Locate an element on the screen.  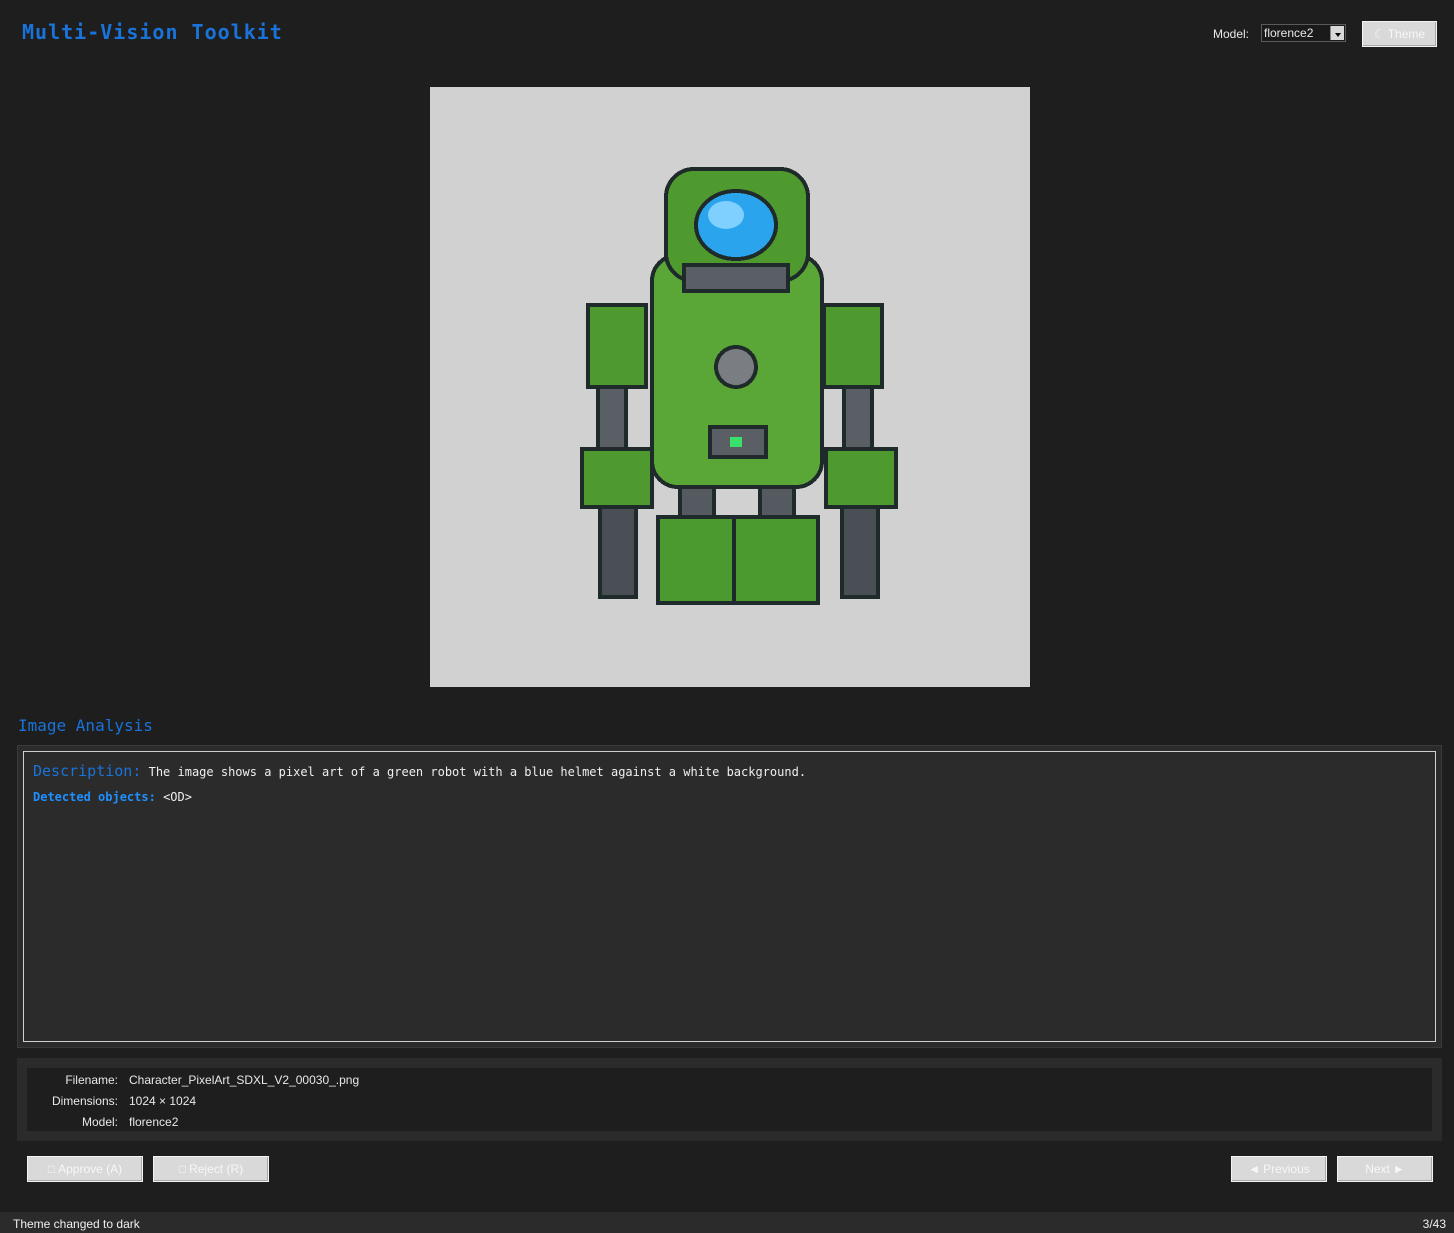
next-button: Next ► is located at coordinates (1385, 1169).